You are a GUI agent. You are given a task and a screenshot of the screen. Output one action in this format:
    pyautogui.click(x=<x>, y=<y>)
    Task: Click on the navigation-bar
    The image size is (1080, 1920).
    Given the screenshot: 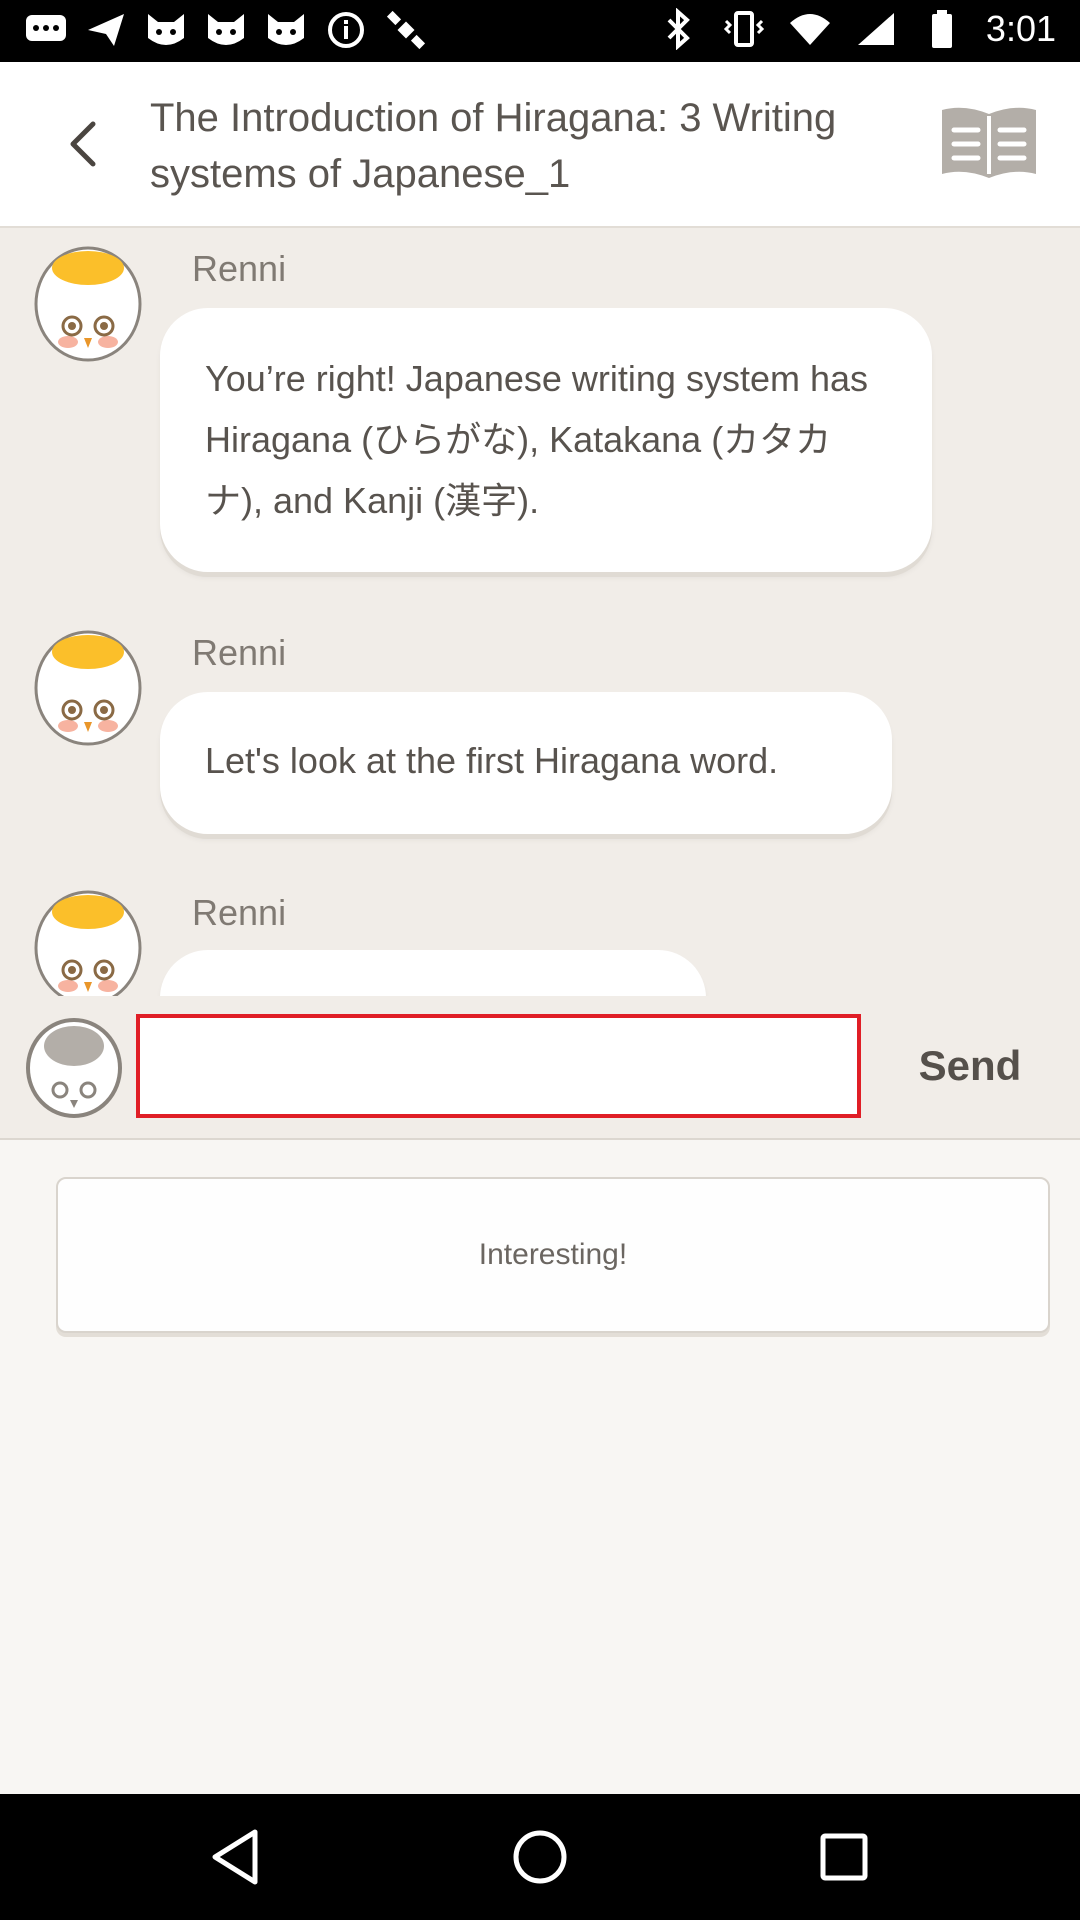 What is the action you would take?
    pyautogui.click(x=540, y=1857)
    